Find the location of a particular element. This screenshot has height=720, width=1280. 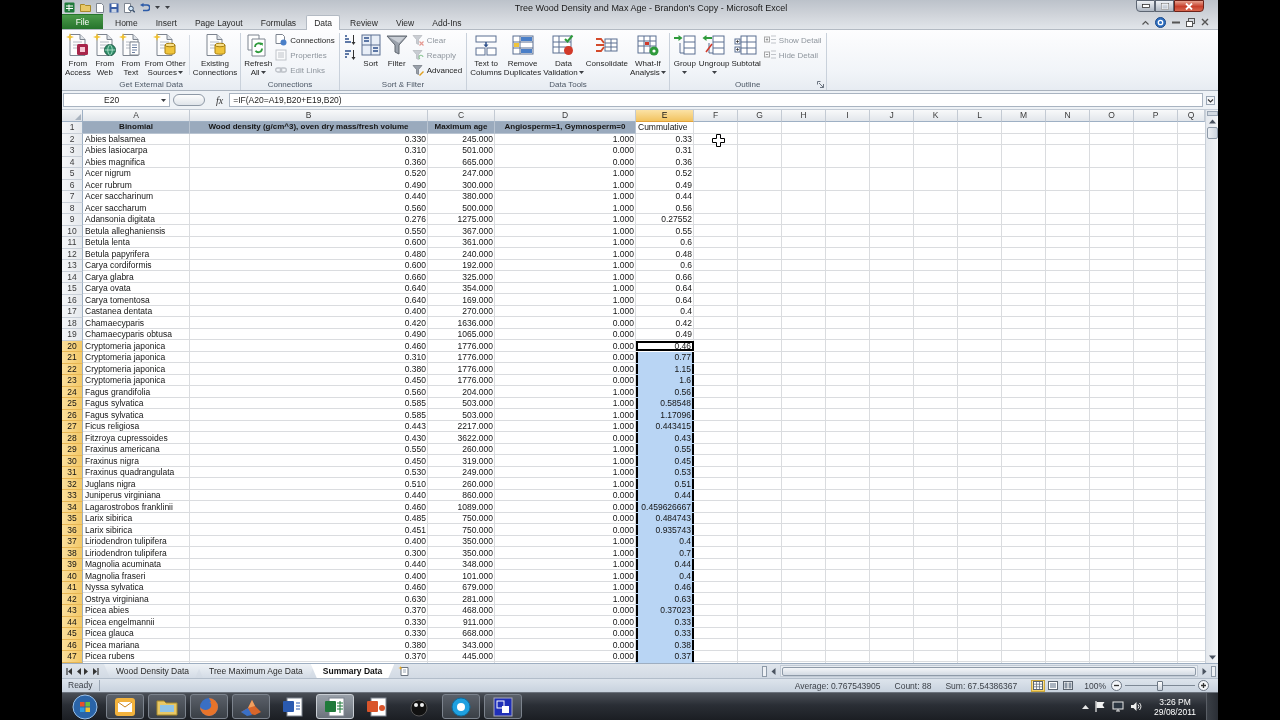

row-header: 45 is located at coordinates (72, 634).